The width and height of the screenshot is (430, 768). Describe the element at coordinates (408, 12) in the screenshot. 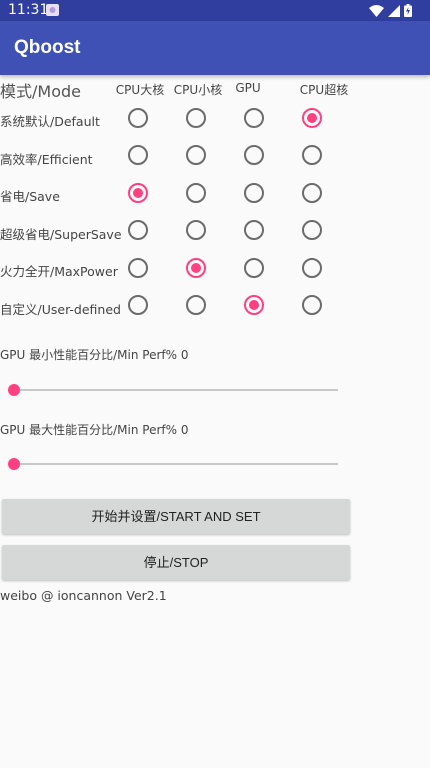

I see `battery-icon` at that location.